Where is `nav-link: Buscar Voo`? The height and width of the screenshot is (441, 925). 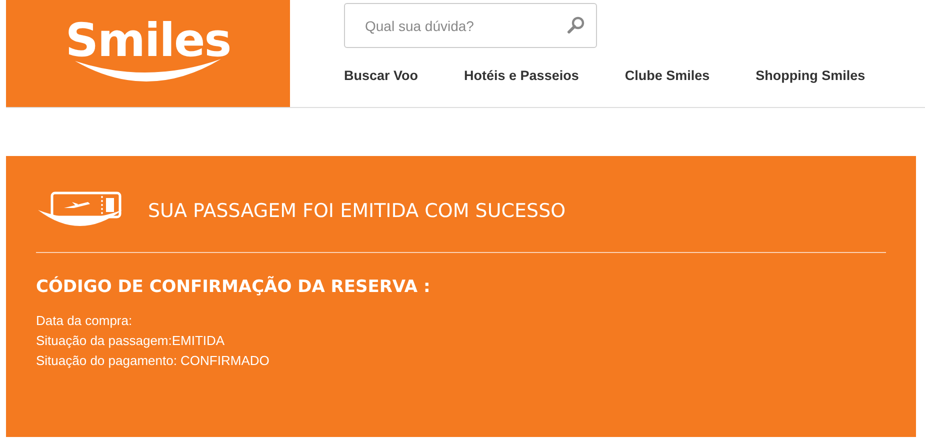
nav-link: Buscar Voo is located at coordinates (381, 75).